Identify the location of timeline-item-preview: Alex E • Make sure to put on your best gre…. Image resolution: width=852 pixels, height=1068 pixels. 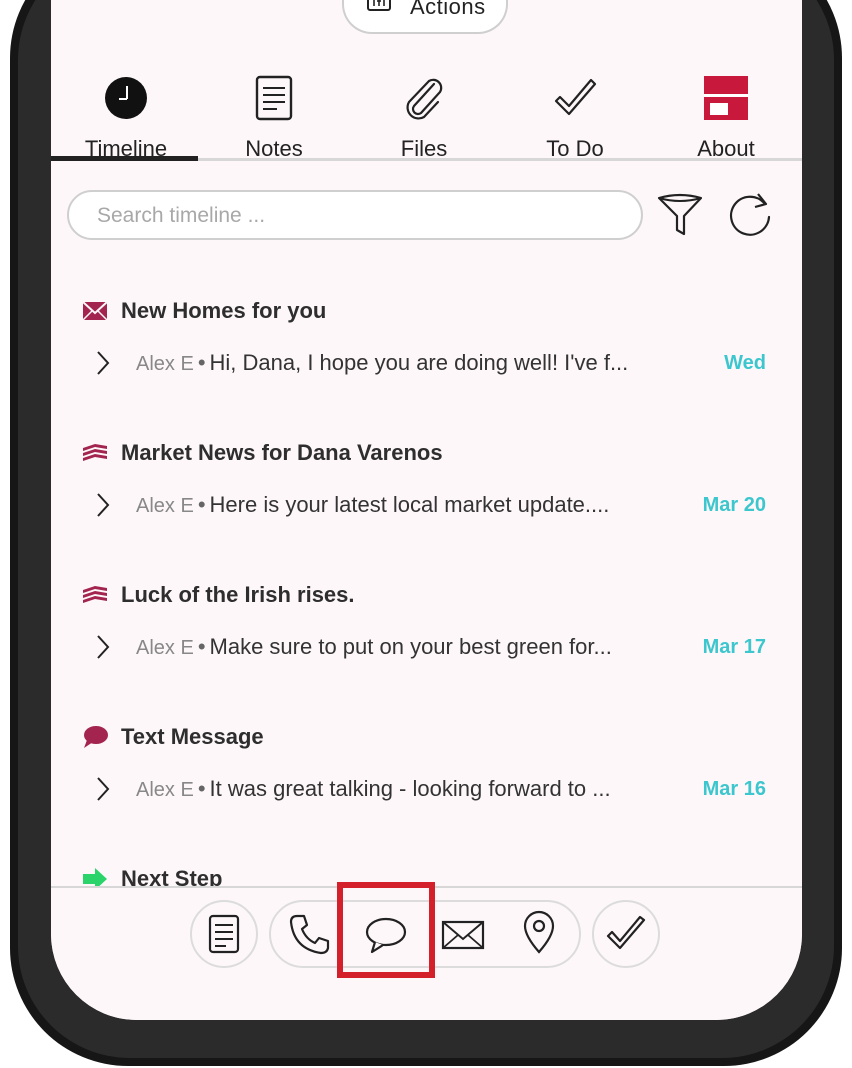
(416, 647).